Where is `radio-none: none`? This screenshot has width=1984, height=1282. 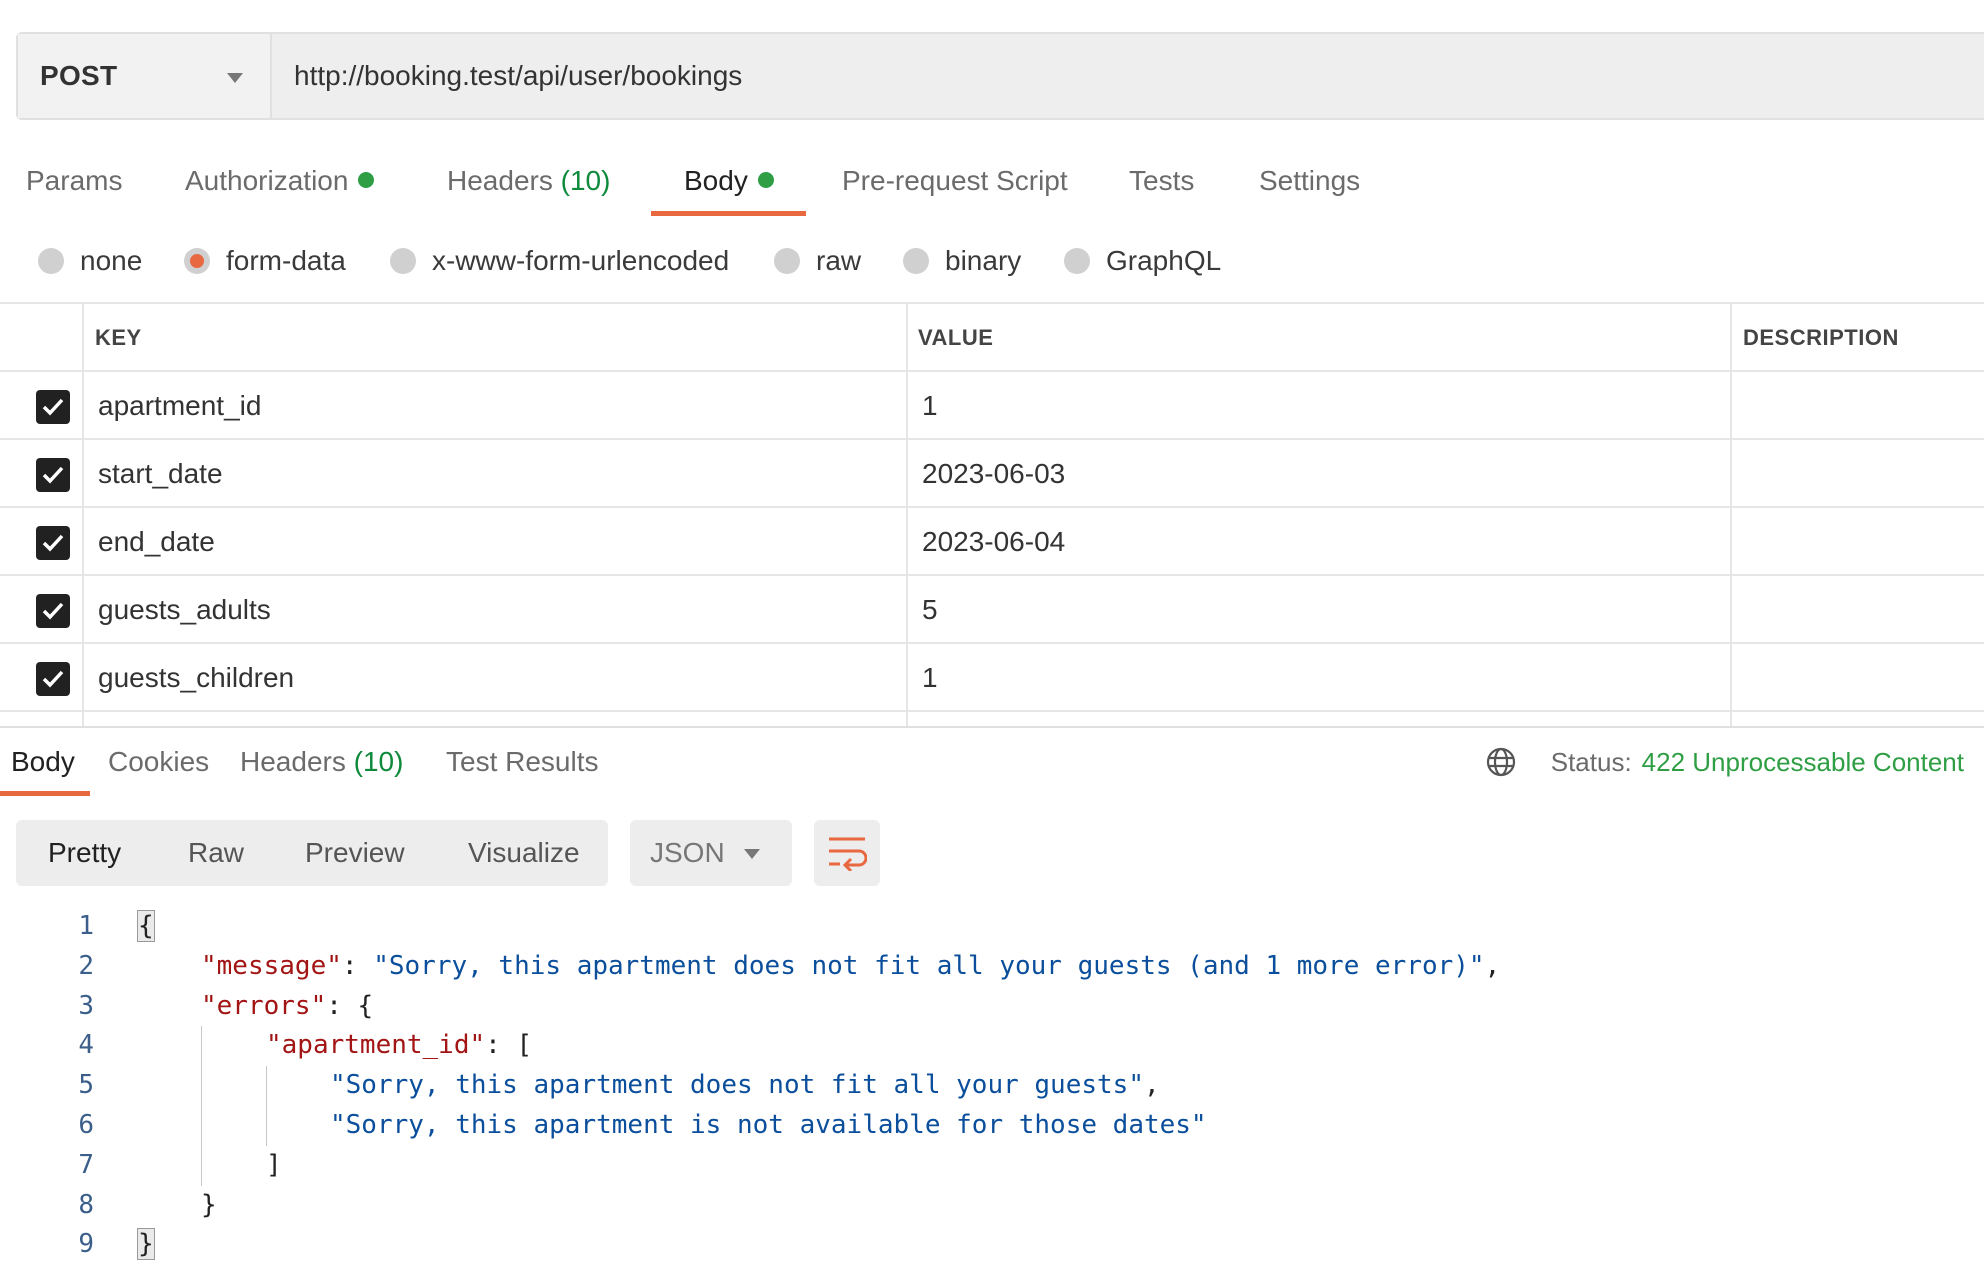
radio-none: none is located at coordinates (90, 261).